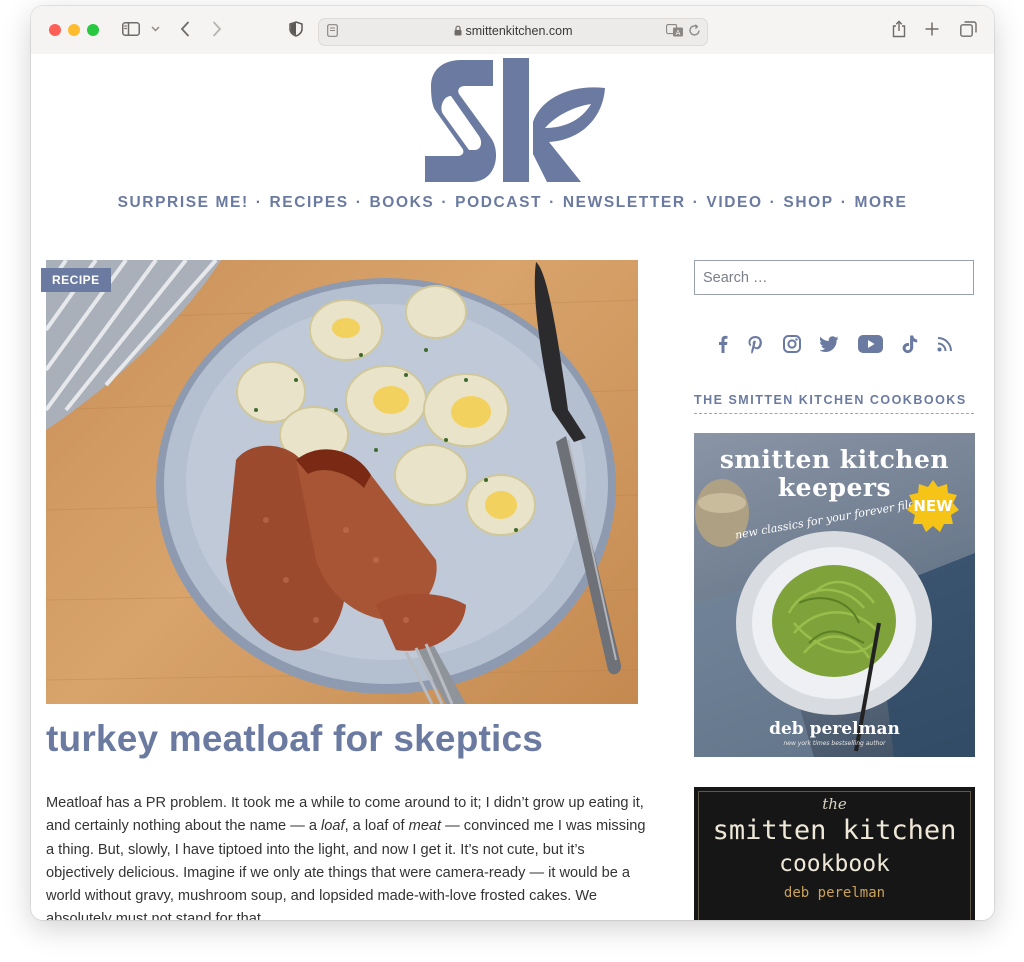 This screenshot has width=1024, height=962. Describe the element at coordinates (834, 893) in the screenshot. I see `book2-author: deb perelman` at that location.